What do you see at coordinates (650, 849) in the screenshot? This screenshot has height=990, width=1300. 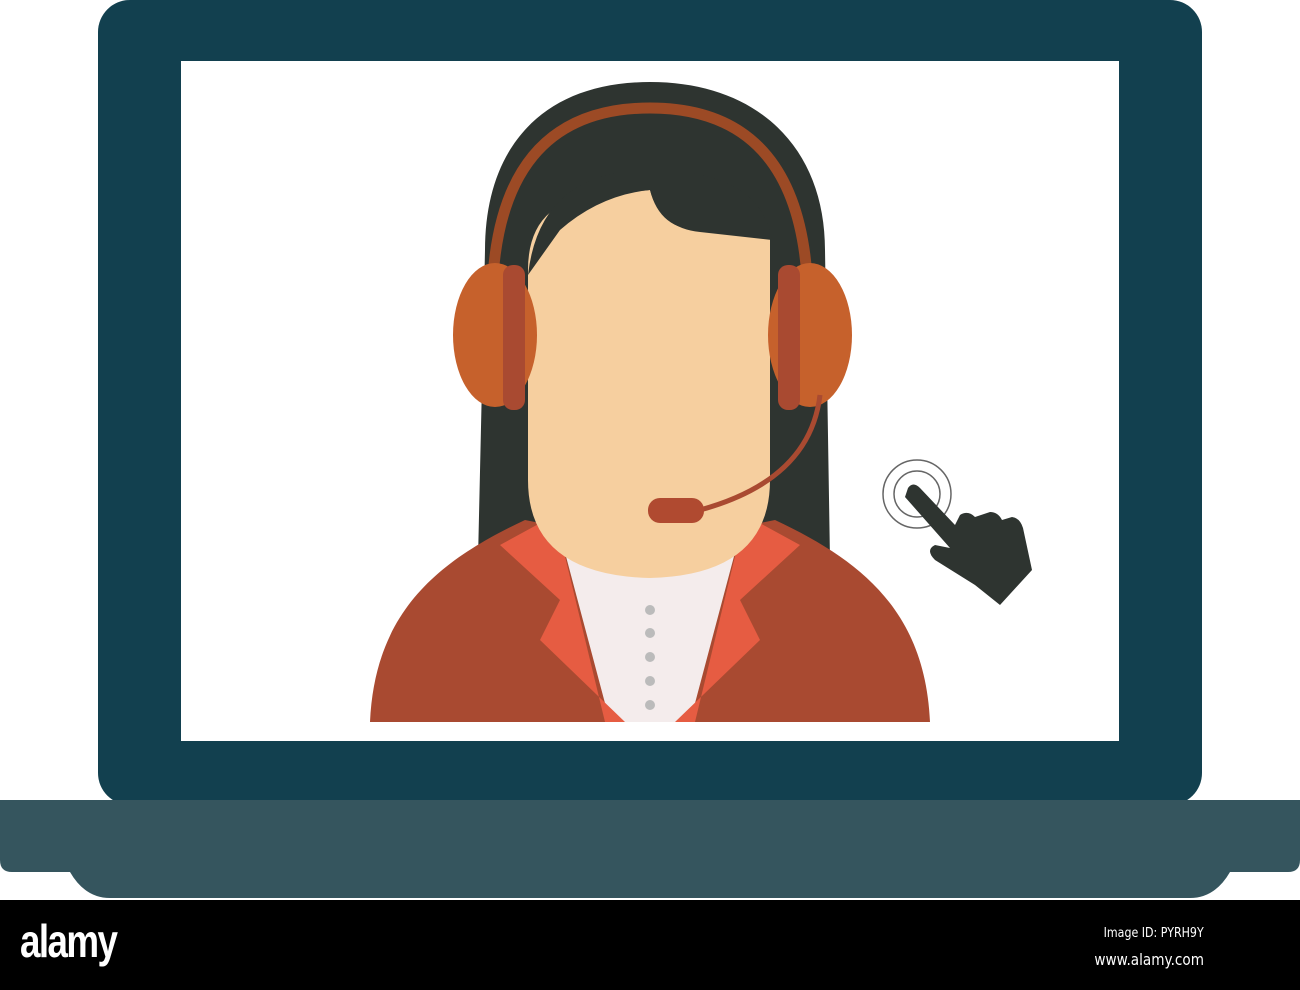 I see `laptop-base` at bounding box center [650, 849].